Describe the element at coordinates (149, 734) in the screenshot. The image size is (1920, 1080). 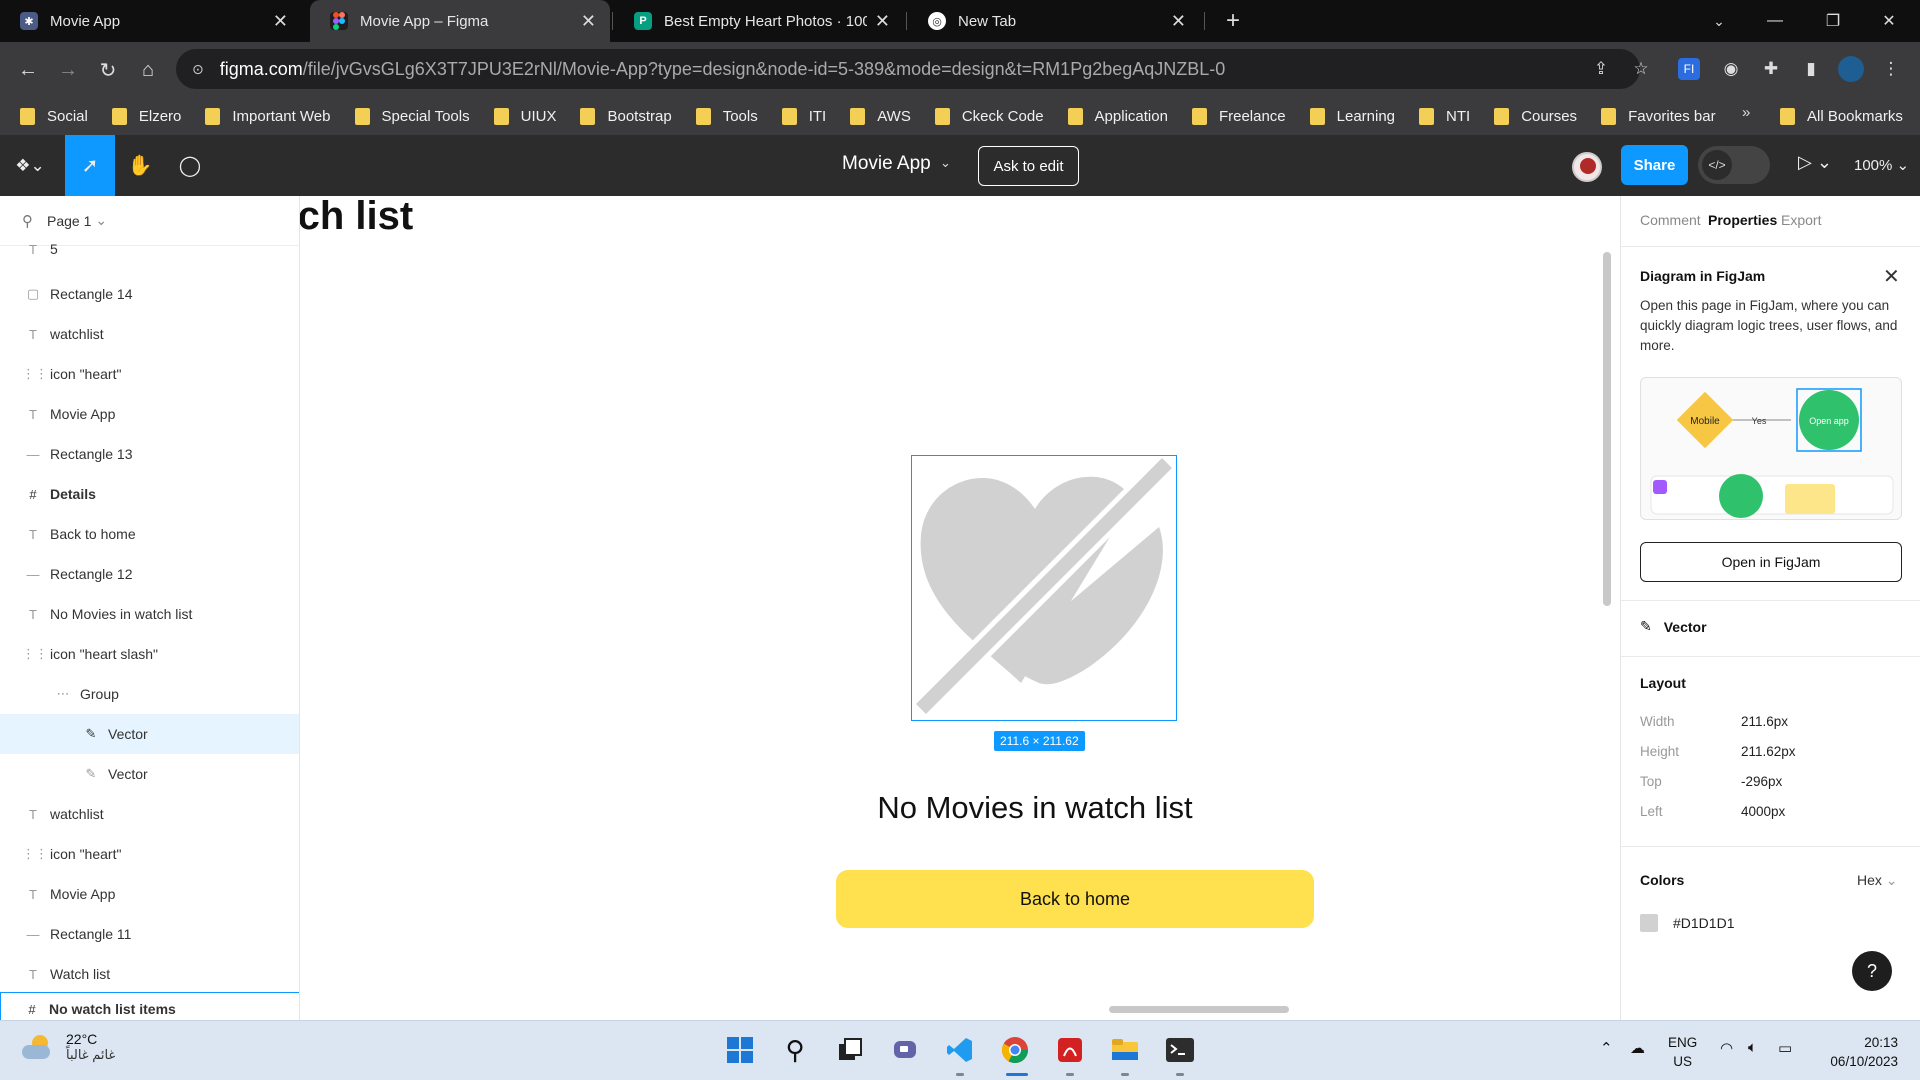
I see `layer-row-selected: ✎ Vector` at that location.